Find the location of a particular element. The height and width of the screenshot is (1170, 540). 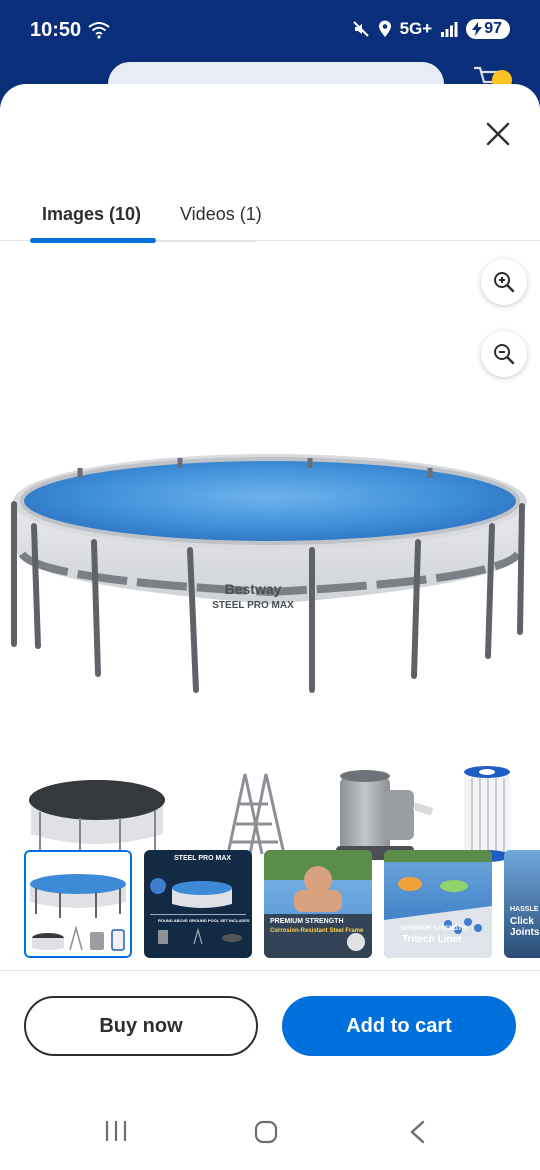

thumbnail-hassle-free: HASSLE Click Joints is located at coordinates (522, 904).